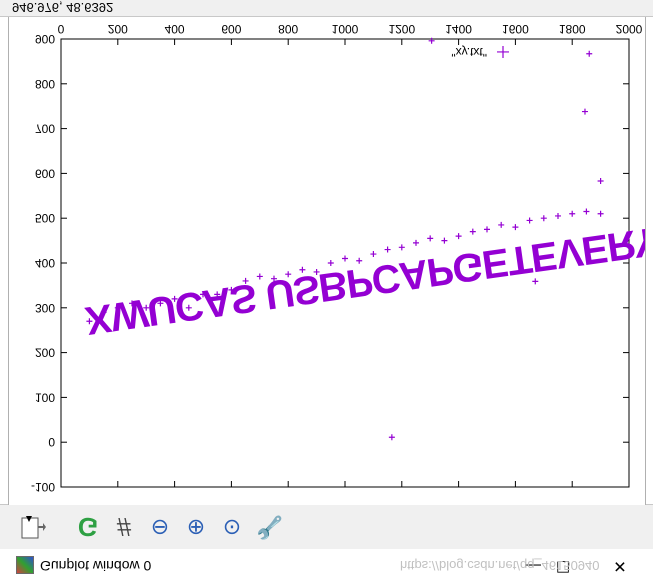  I want to click on zoom-out-button: ⊖, so click(160, 527).